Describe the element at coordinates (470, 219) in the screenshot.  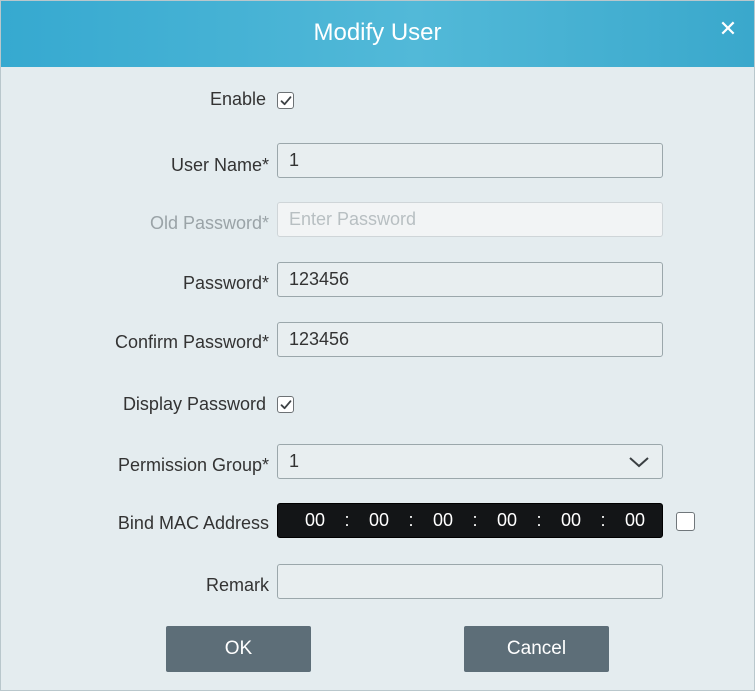
I see `old-password-input` at that location.